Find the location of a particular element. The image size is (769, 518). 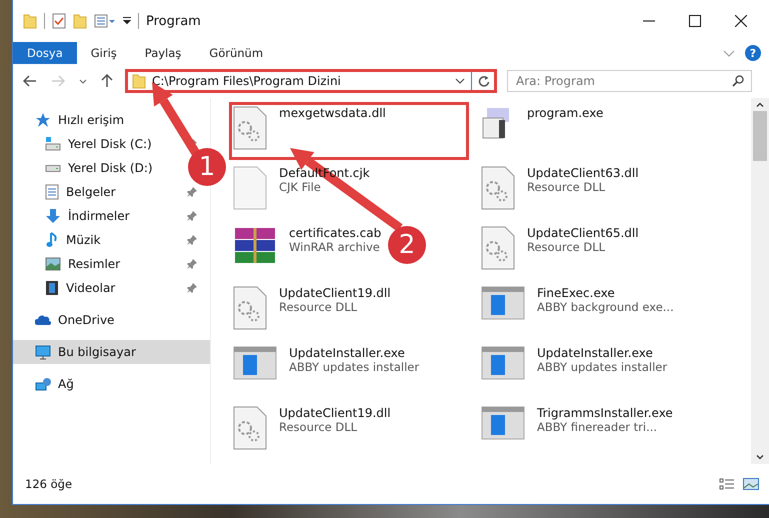

sidebar-item: Belgeler is located at coordinates (92, 192).